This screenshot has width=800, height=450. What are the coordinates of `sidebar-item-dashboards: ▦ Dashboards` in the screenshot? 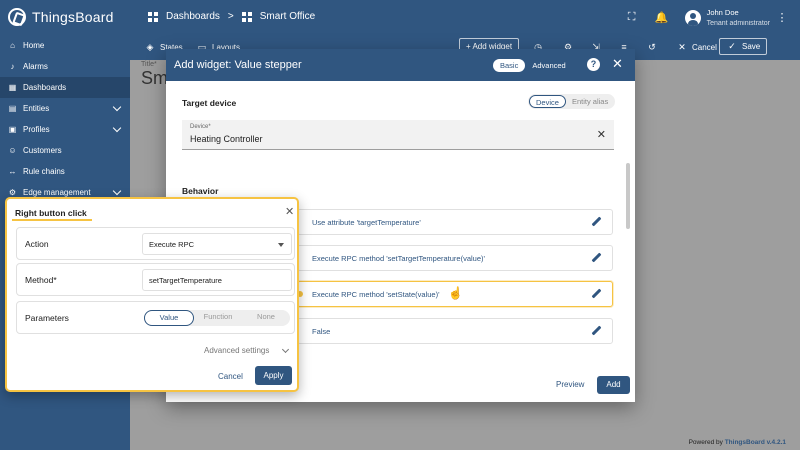 It's located at (65, 87).